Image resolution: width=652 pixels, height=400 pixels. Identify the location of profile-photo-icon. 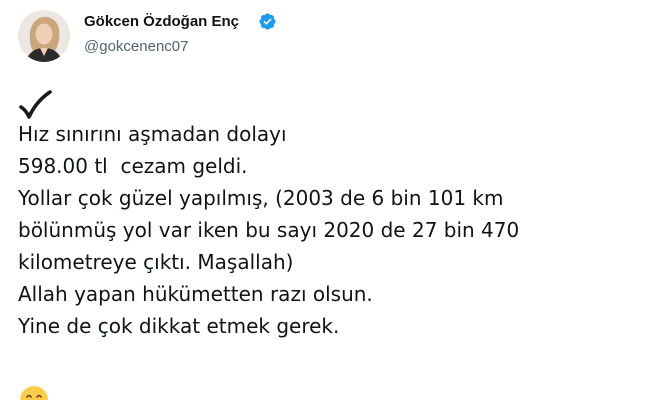
(44, 36).